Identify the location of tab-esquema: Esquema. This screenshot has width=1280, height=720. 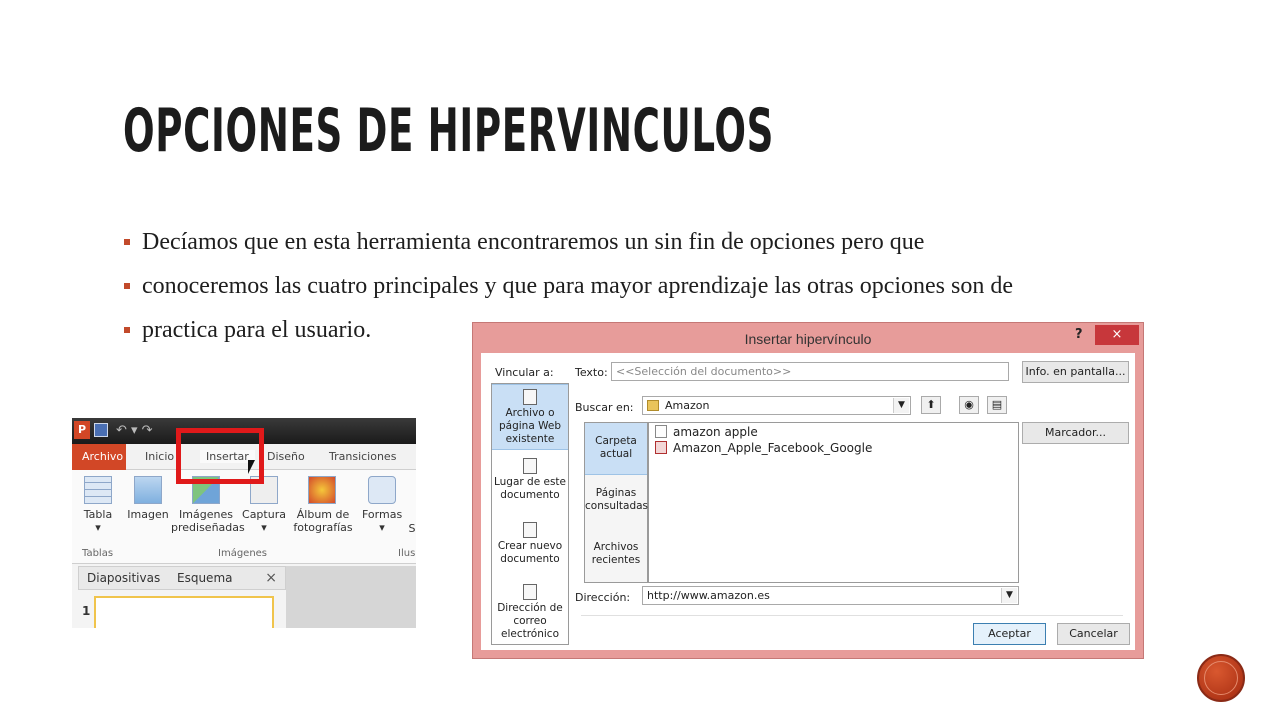
(204, 578).